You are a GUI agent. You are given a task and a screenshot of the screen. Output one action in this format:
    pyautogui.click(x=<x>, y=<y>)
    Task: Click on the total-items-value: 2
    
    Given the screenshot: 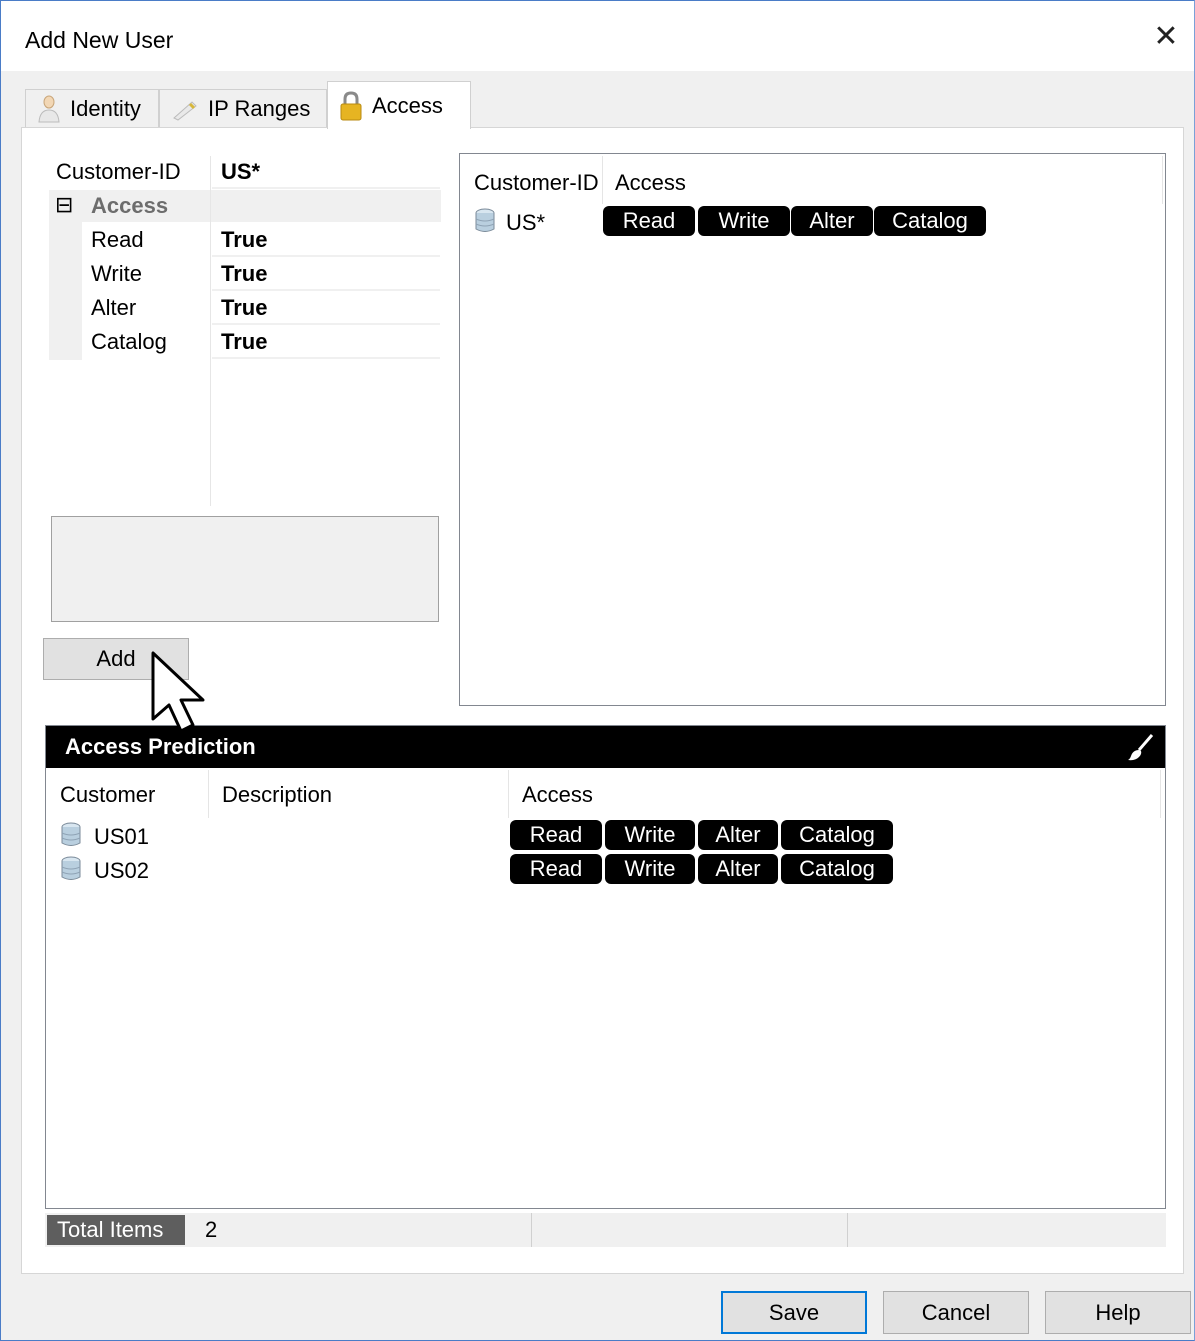 What is the action you would take?
    pyautogui.click(x=211, y=1229)
    